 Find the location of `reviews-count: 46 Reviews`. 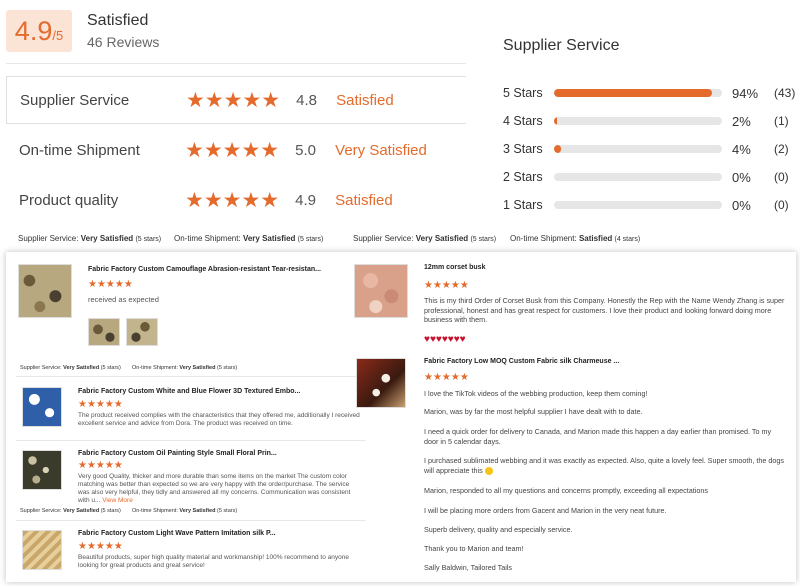

reviews-count: 46 Reviews is located at coordinates (123, 42).